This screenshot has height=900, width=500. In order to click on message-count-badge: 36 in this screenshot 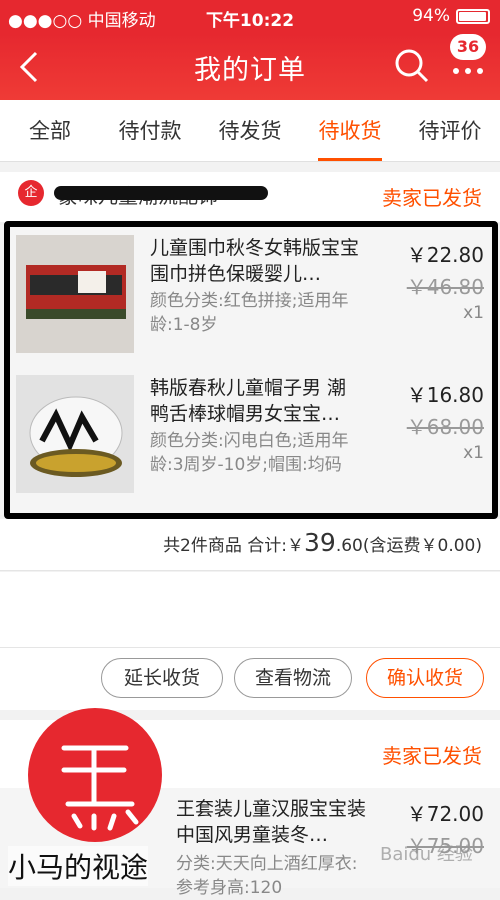, I will do `click(468, 47)`.